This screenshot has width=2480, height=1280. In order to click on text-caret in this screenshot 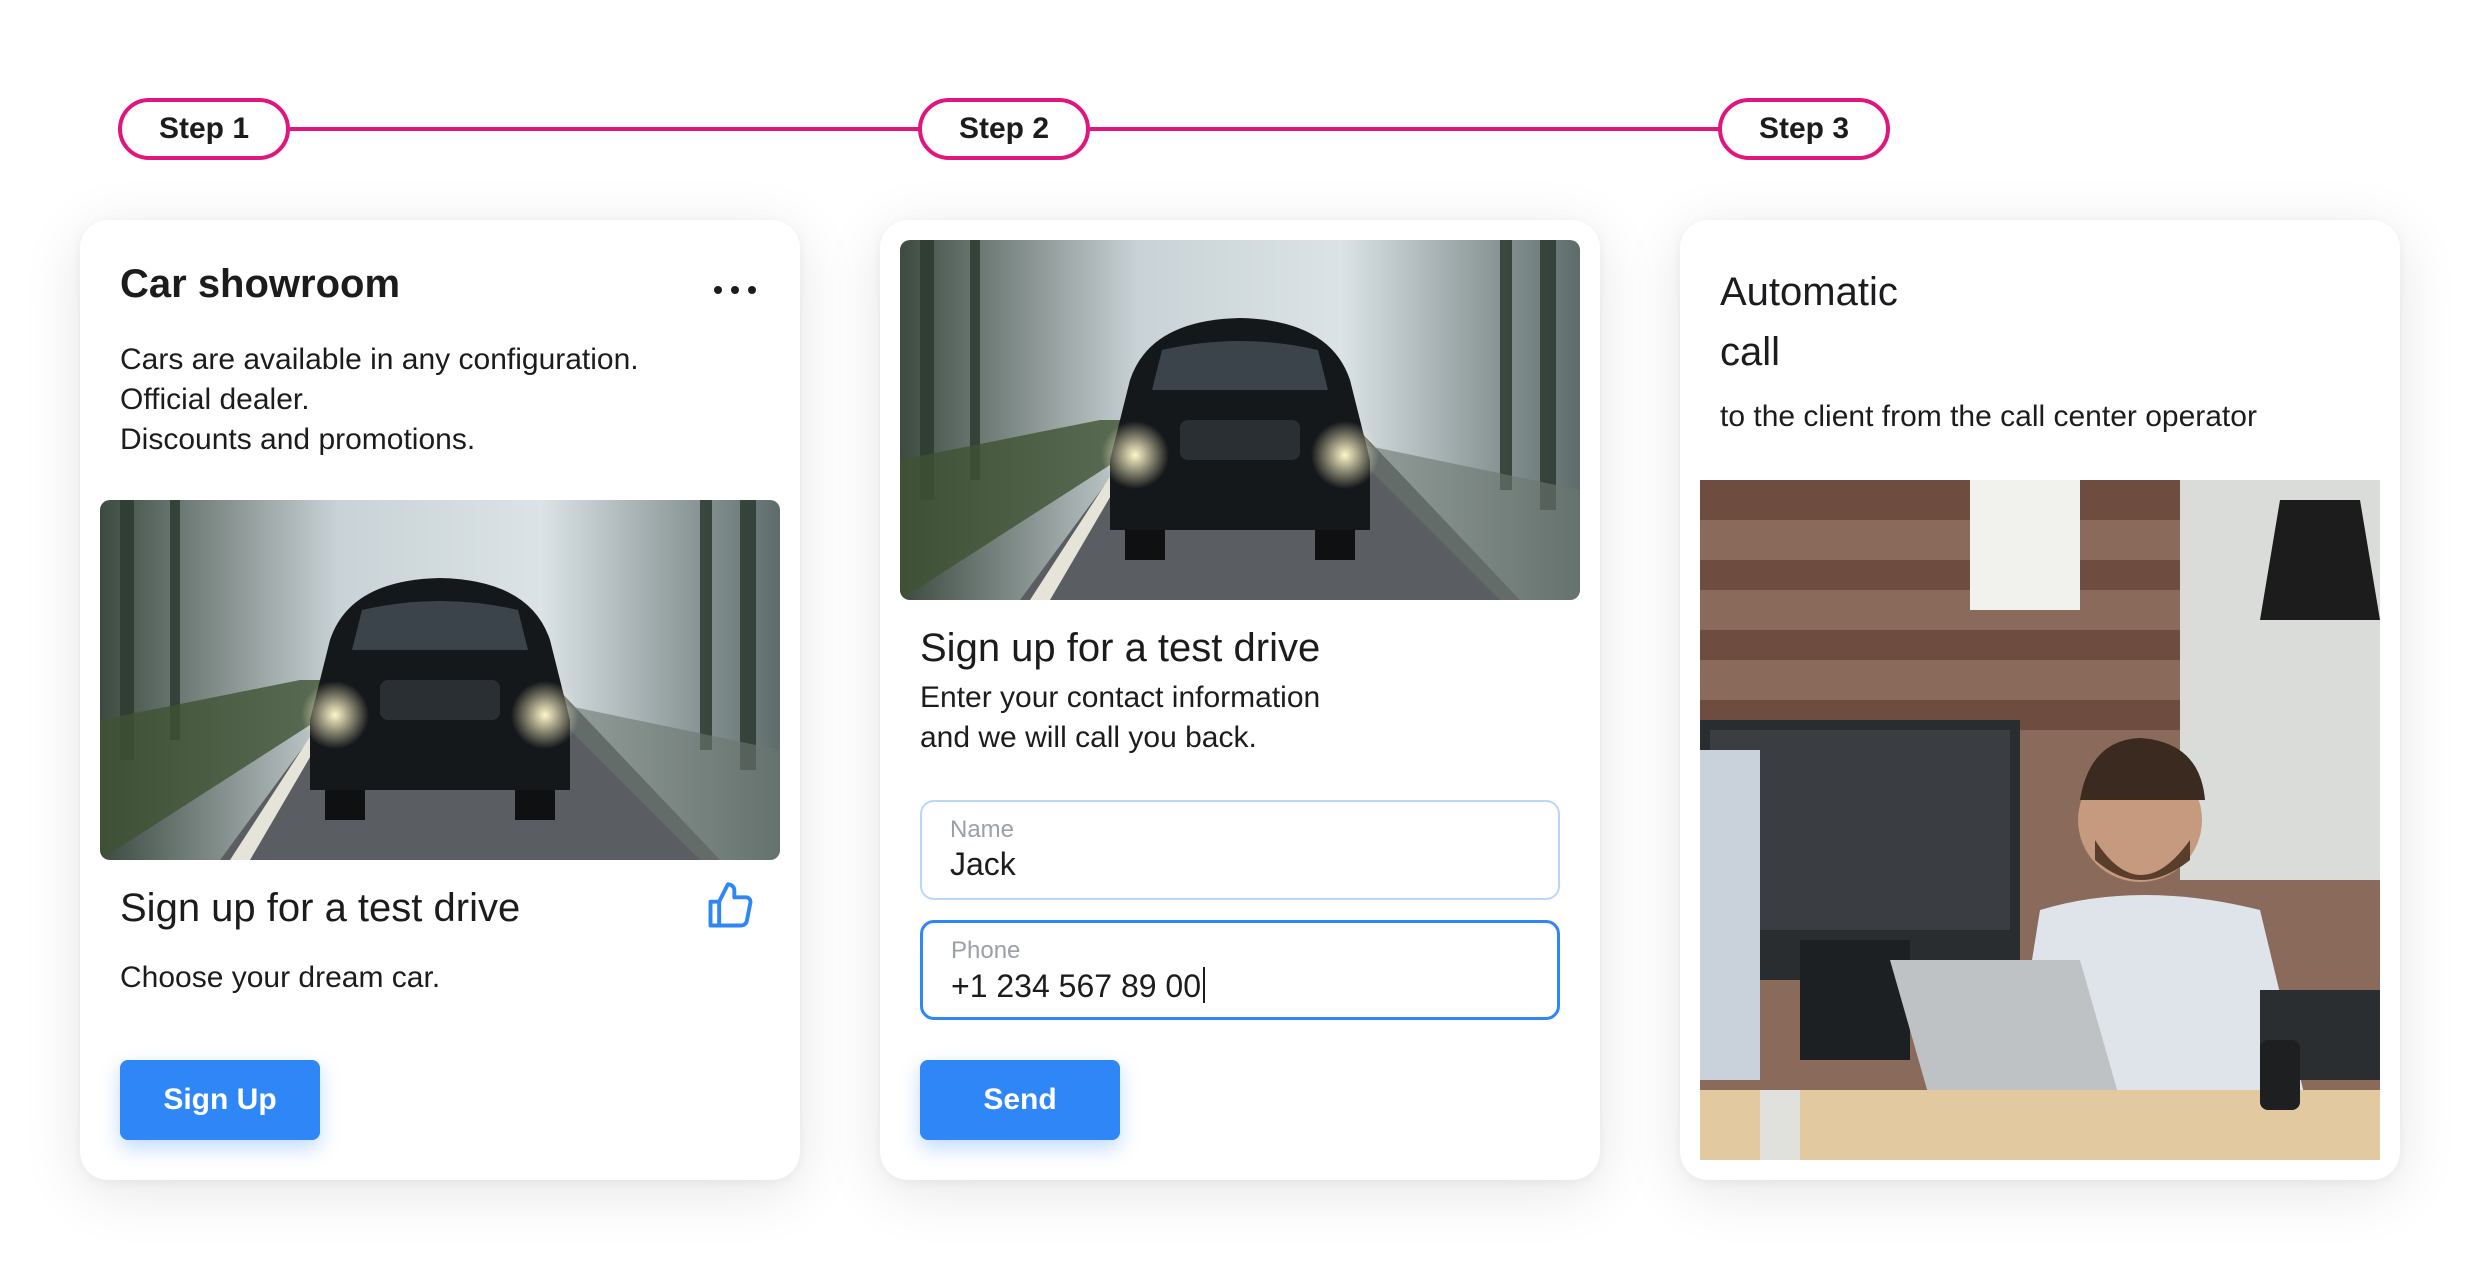, I will do `click(1204, 985)`.